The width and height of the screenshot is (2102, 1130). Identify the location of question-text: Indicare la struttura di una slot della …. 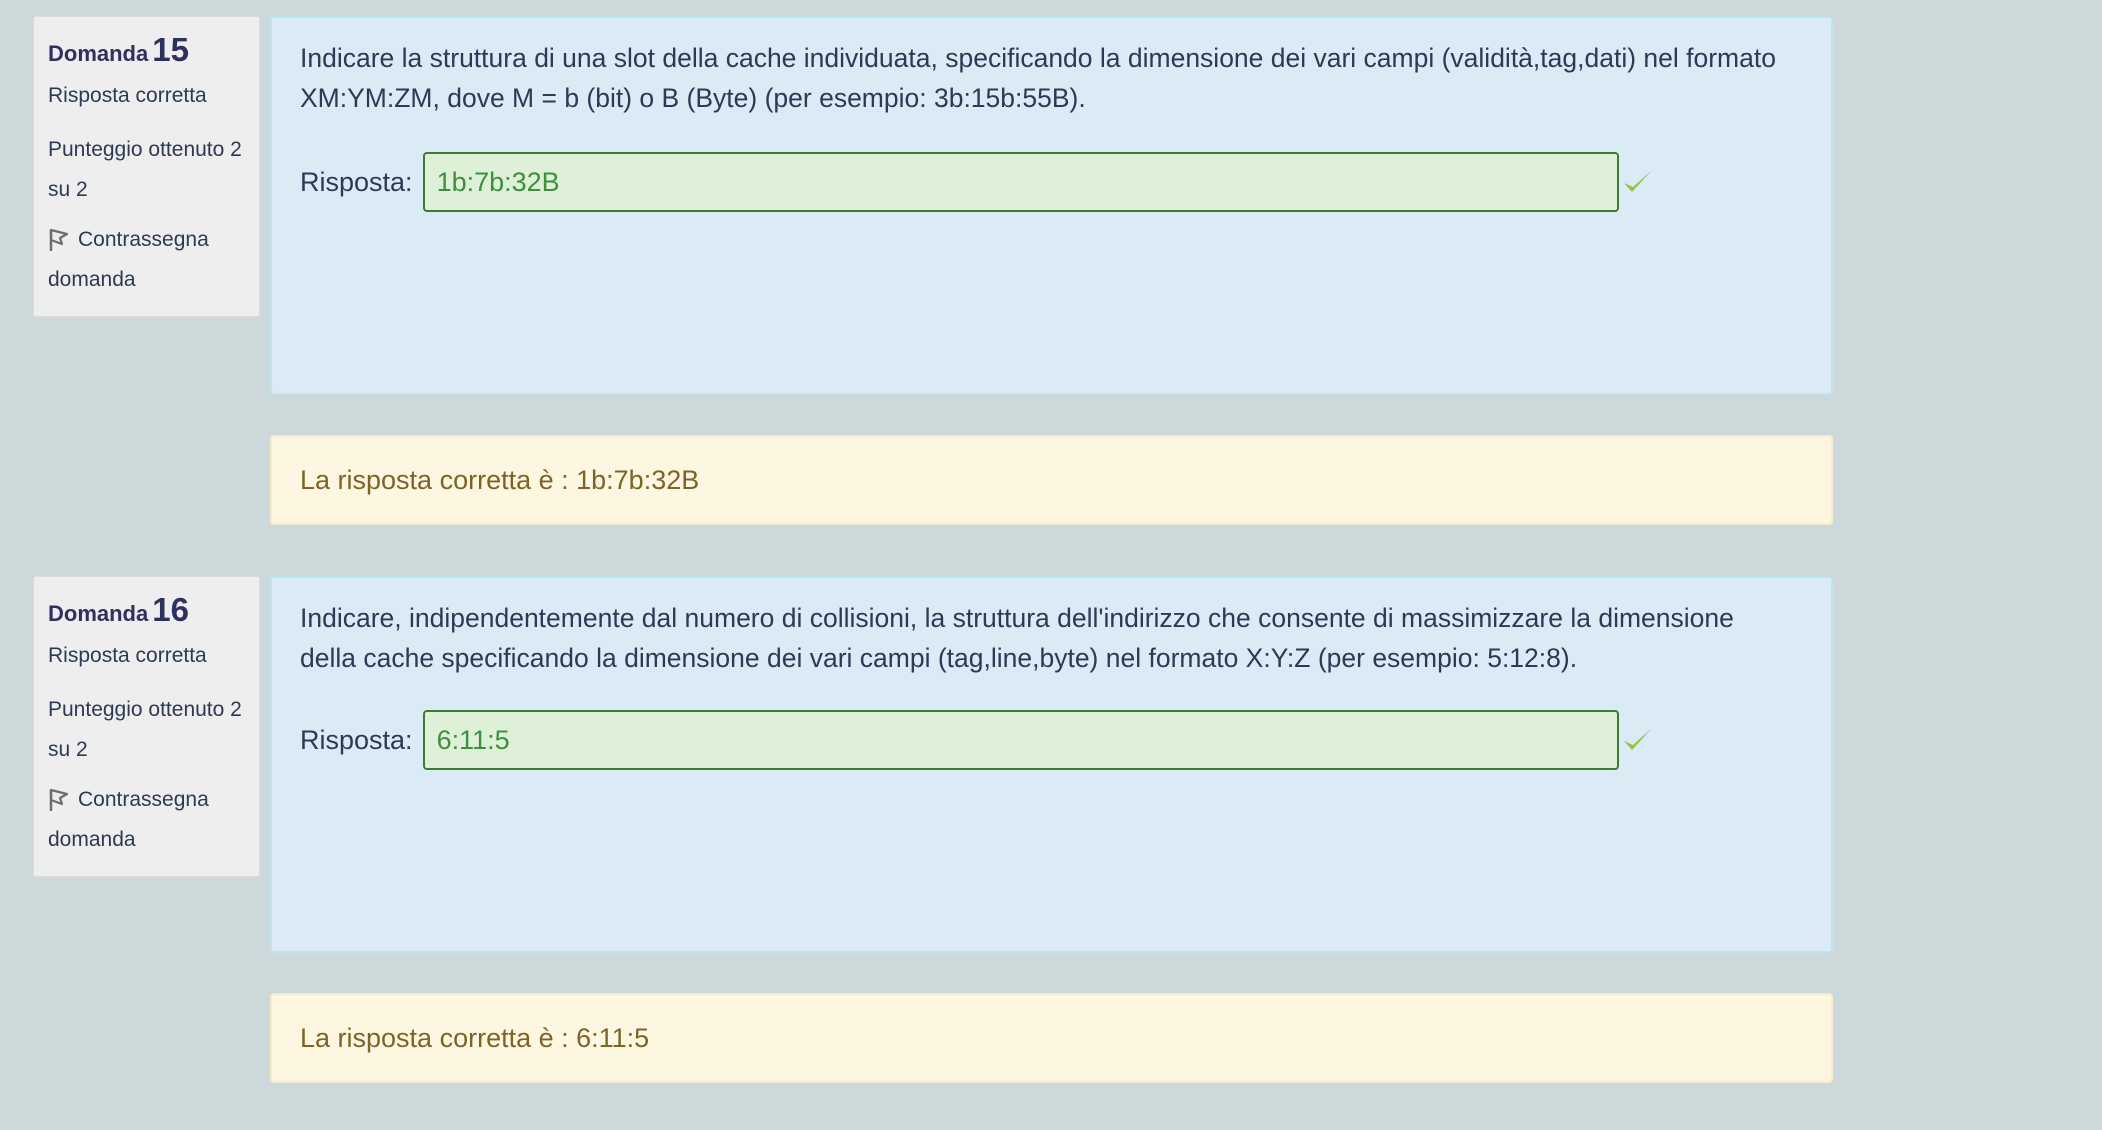
(1038, 78).